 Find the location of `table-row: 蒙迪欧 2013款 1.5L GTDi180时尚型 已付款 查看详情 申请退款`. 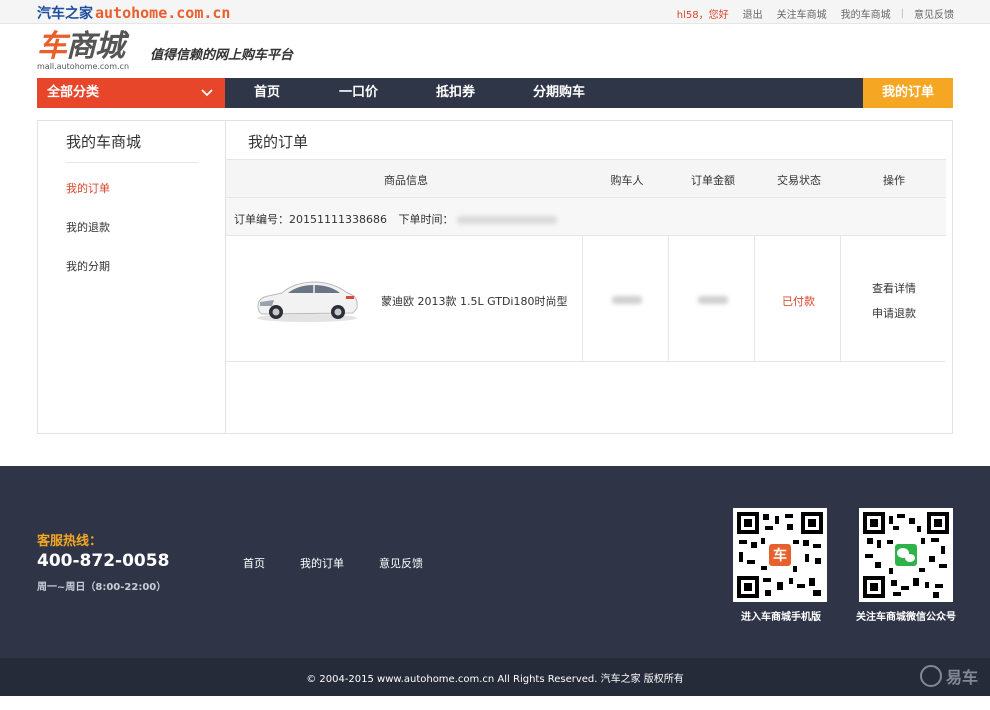

table-row: 蒙迪欧 2013款 1.5L GTDi180时尚型 已付款 查看详情 申请退款 is located at coordinates (586, 299).